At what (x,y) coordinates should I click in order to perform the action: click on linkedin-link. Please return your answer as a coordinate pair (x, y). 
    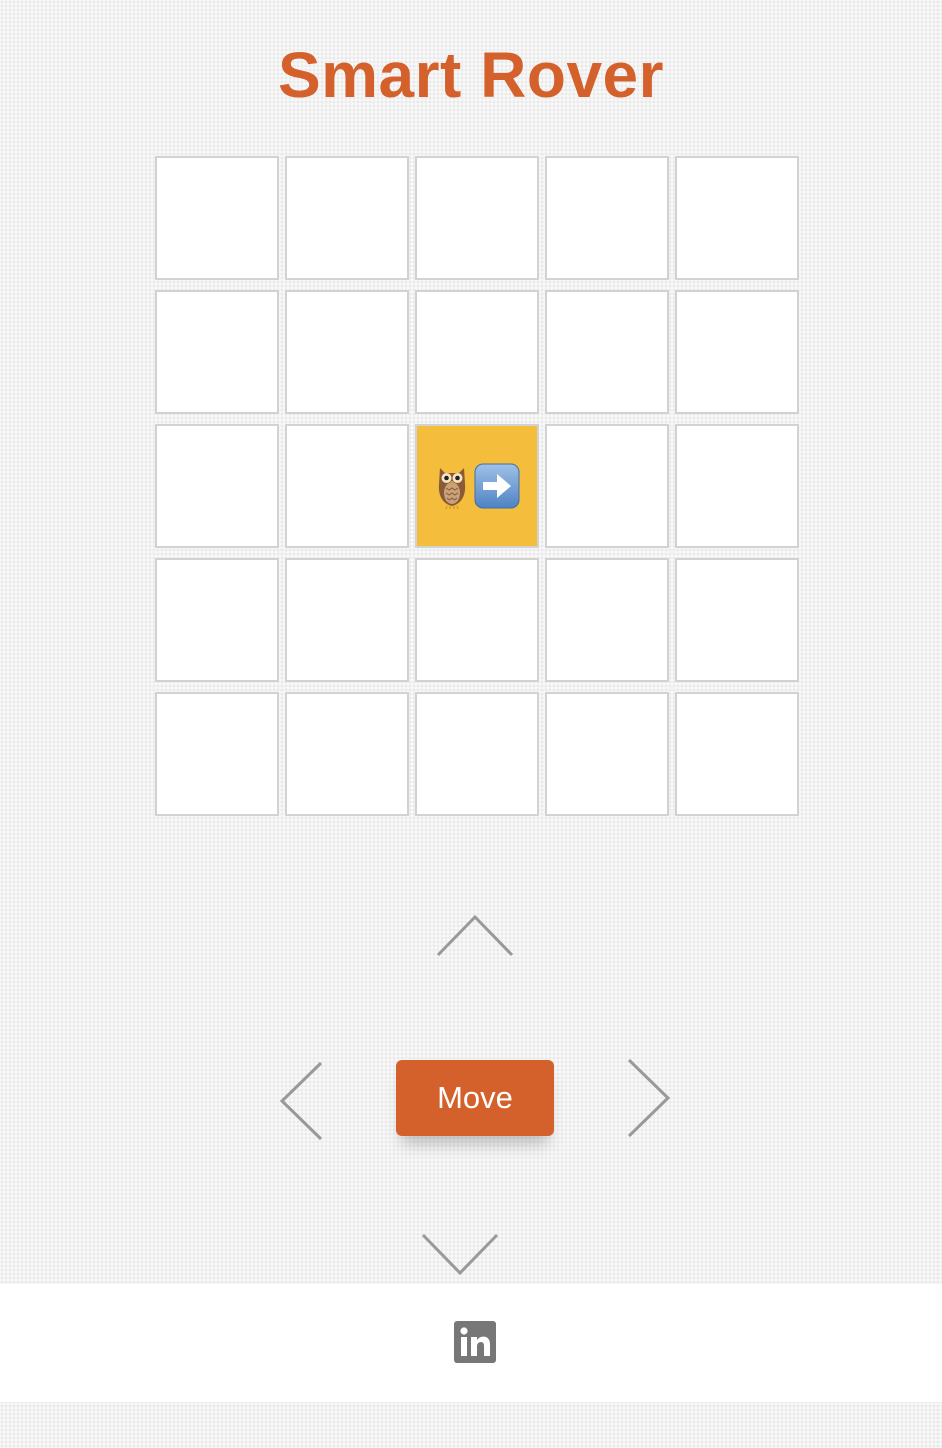
    Looking at the image, I should click on (475, 1342).